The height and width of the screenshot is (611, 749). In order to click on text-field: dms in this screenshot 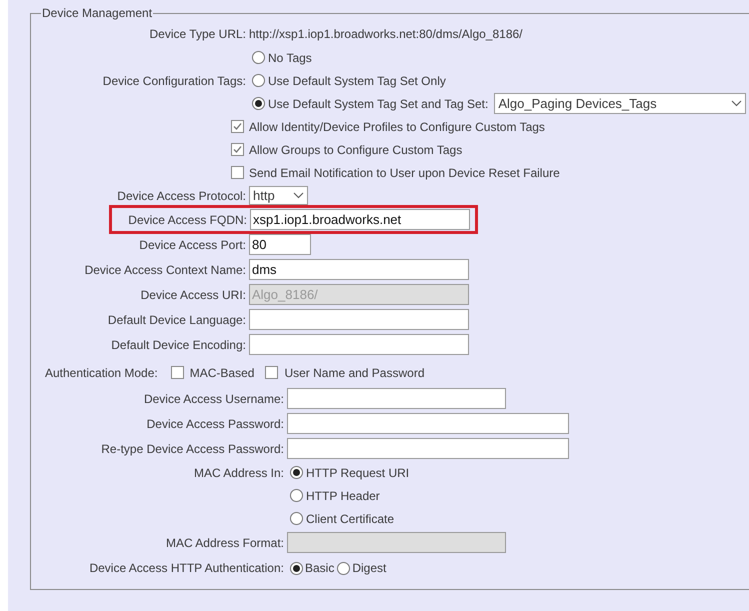, I will do `click(359, 269)`.